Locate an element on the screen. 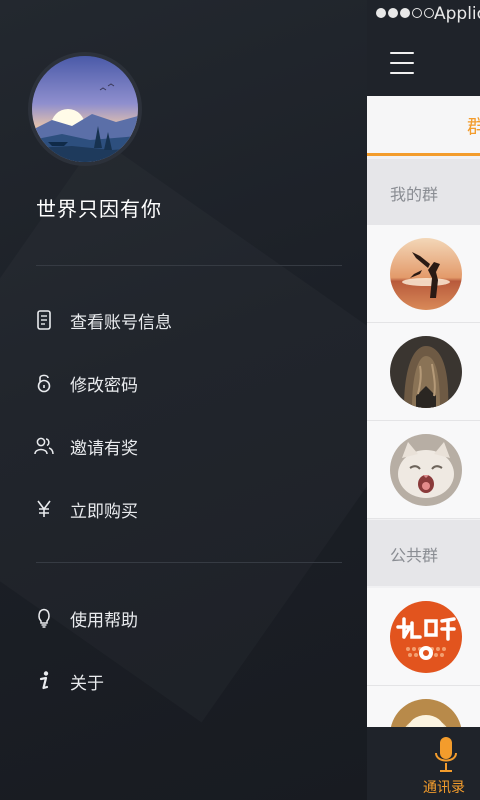 The height and width of the screenshot is (800, 480). tab-contacts-label: 通讯录 is located at coordinates (444, 788).